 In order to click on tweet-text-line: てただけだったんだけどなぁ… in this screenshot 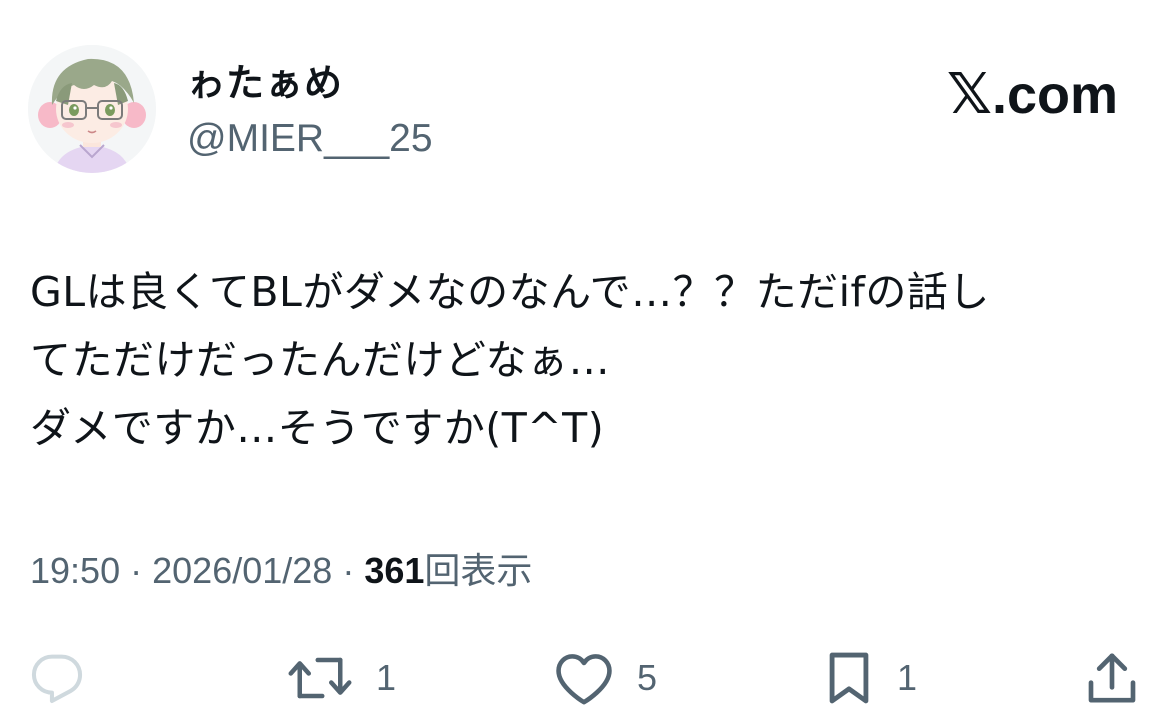, I will do `click(320, 360)`.